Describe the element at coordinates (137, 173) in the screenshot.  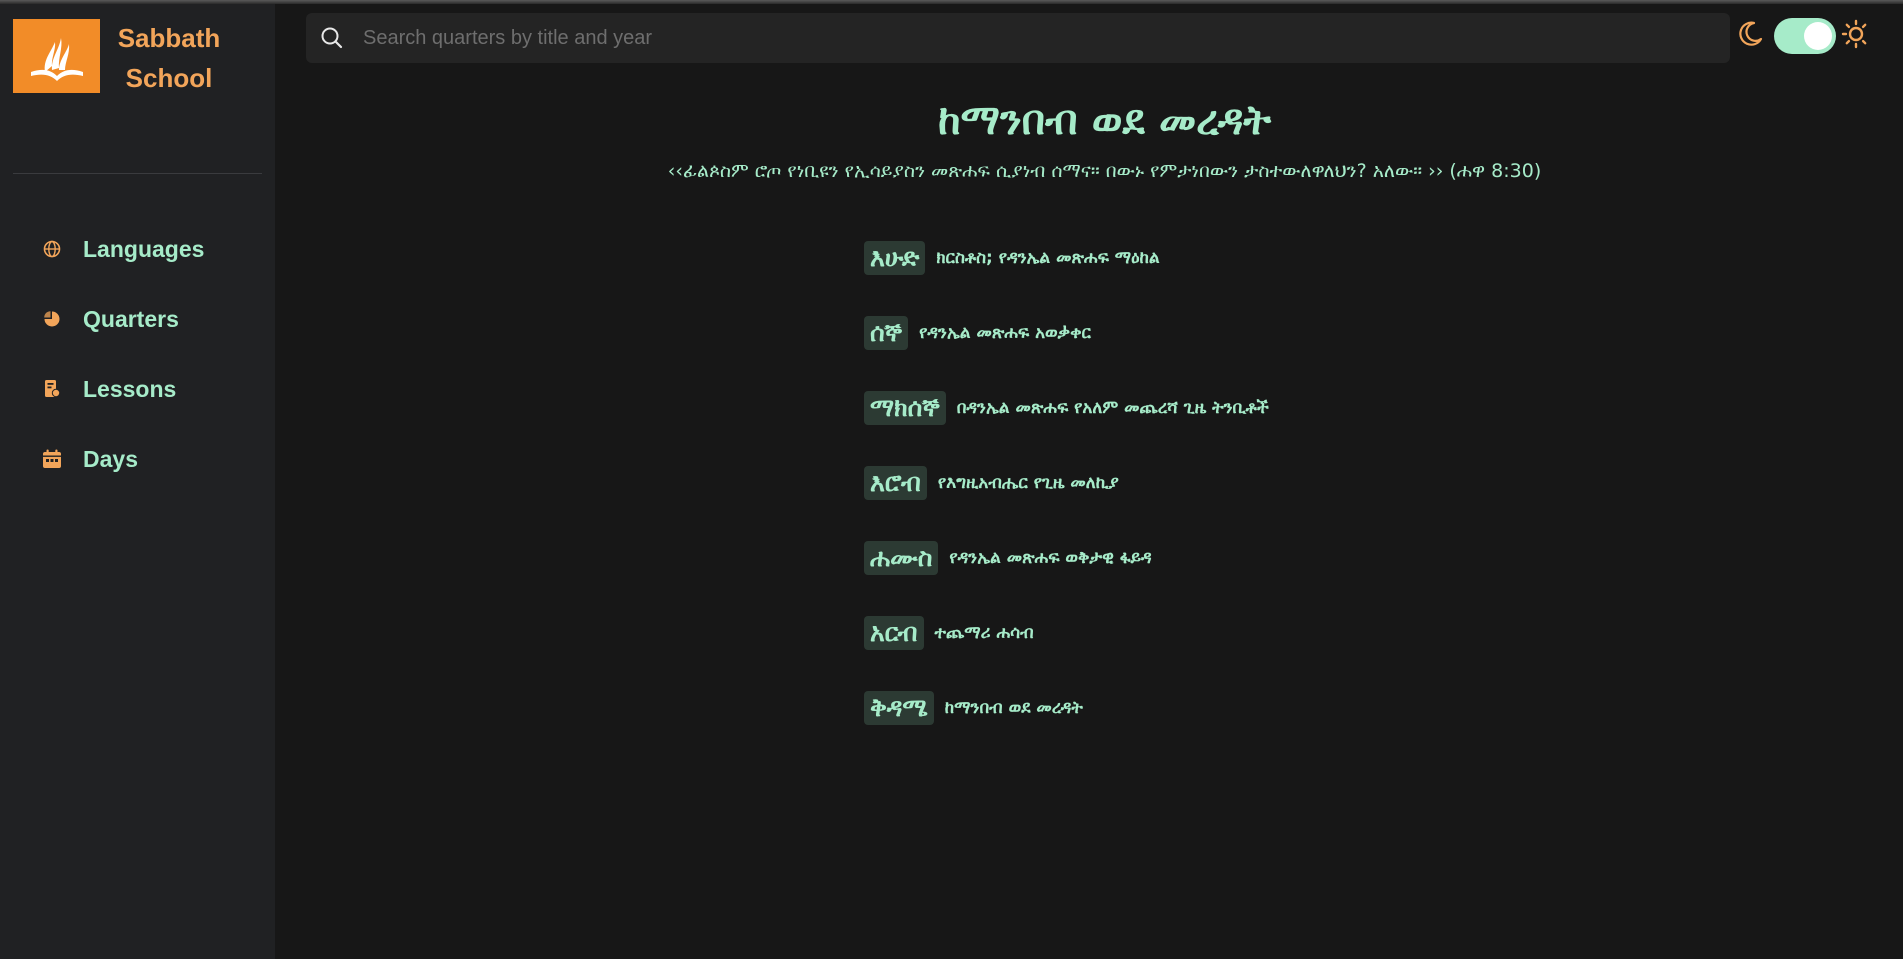
I see `sidebar-divider` at that location.